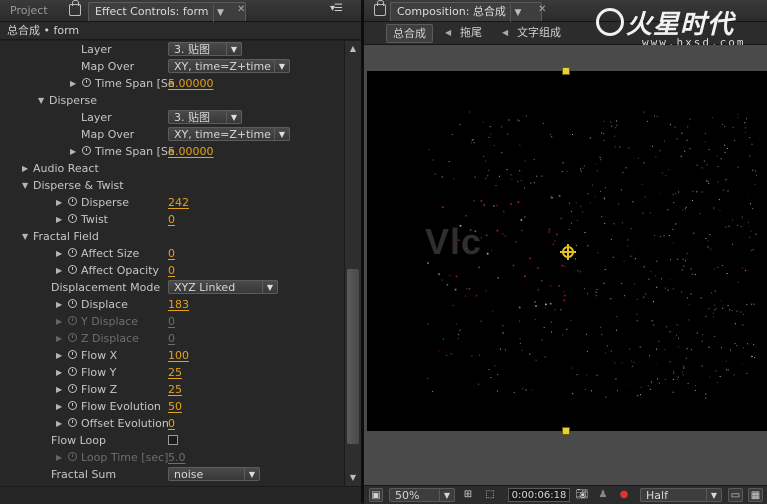 The height and width of the screenshot is (504, 767). What do you see at coordinates (172, 338) in the screenshot?
I see `effect-property-row: ▶ Z Displace 0` at bounding box center [172, 338].